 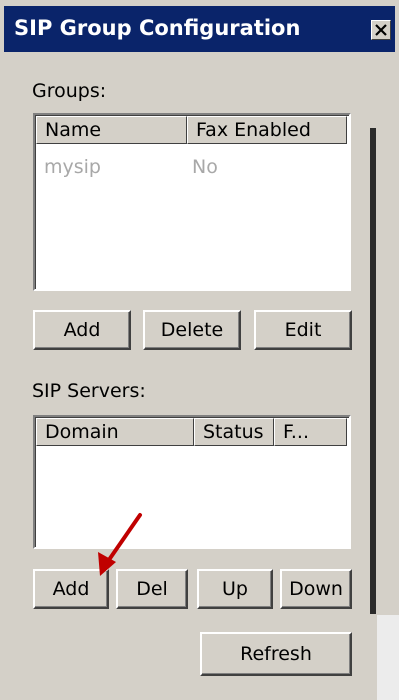 What do you see at coordinates (267, 130) in the screenshot?
I see `groups-column-fax-enabled: Fax Enabled` at bounding box center [267, 130].